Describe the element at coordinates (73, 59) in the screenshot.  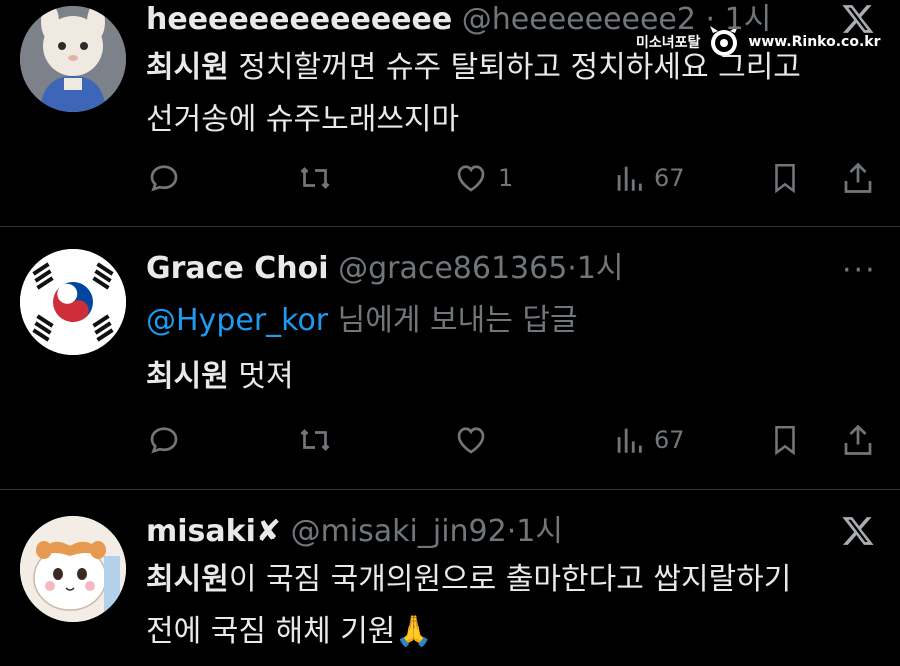
I see `plush-bunny-avatar` at that location.